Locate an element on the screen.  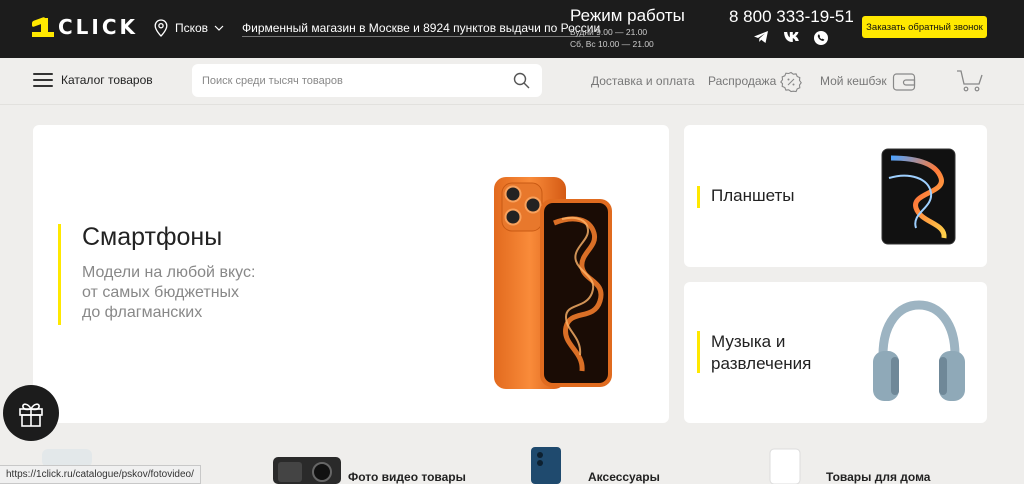
social-links is located at coordinates (791, 37).